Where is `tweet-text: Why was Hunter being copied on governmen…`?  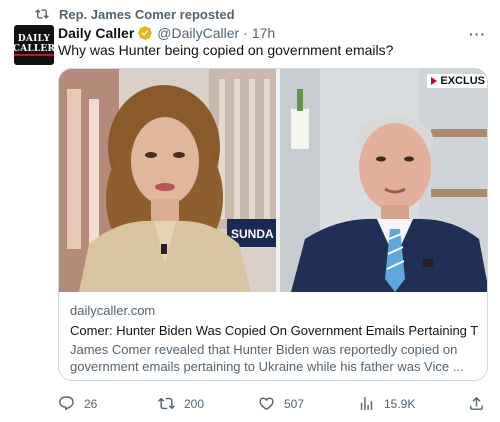
tweet-text: Why was Hunter being copied on governmen… is located at coordinates (226, 50).